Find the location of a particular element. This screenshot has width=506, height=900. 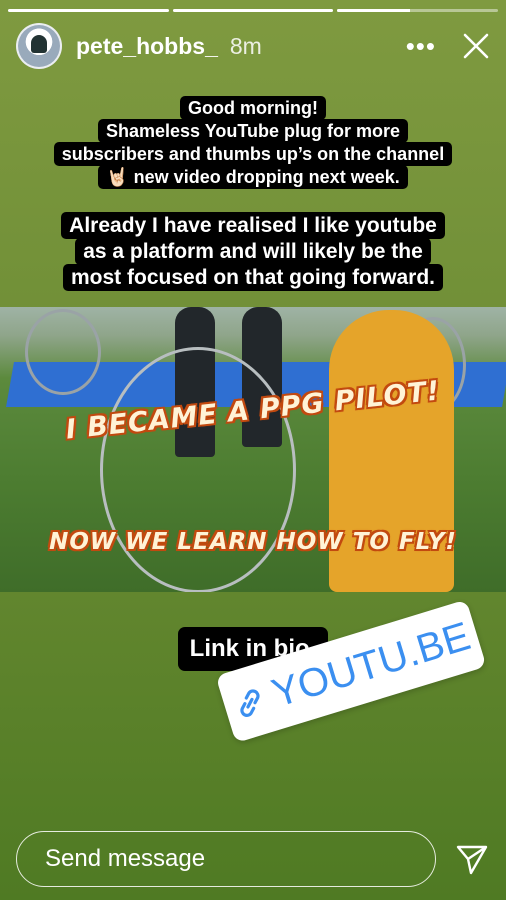

more-icon: ••• is located at coordinates (421, 46).